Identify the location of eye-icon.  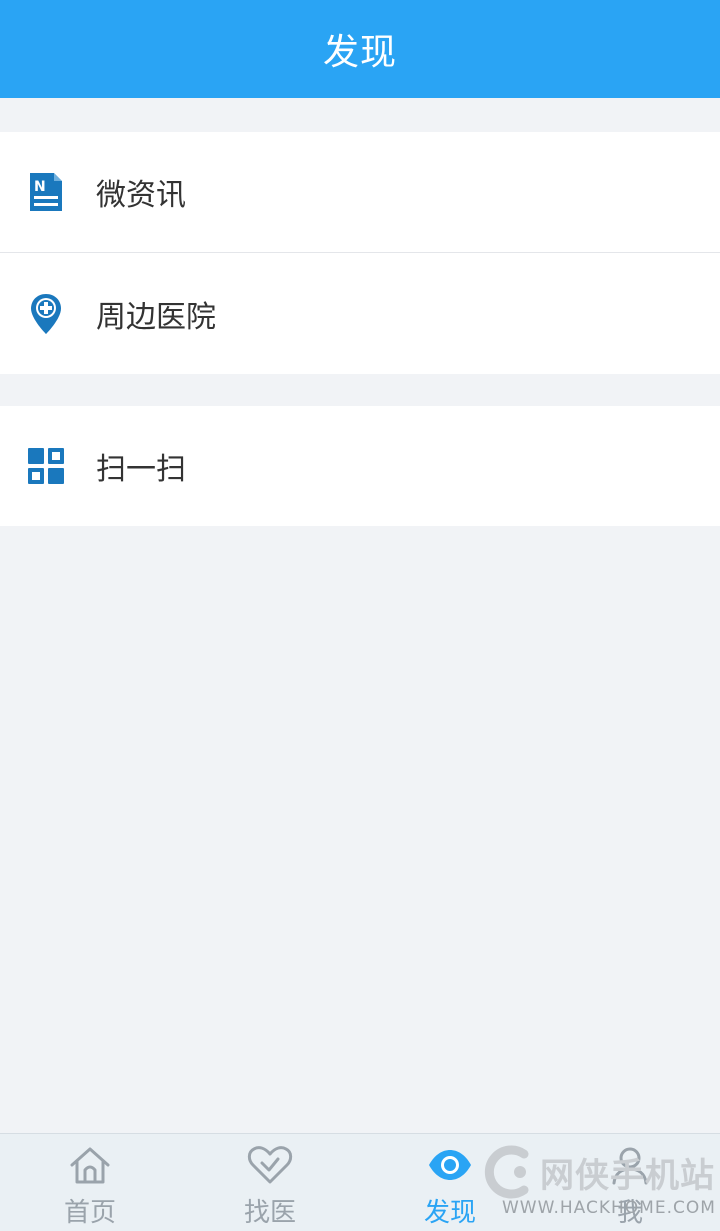
(450, 1165).